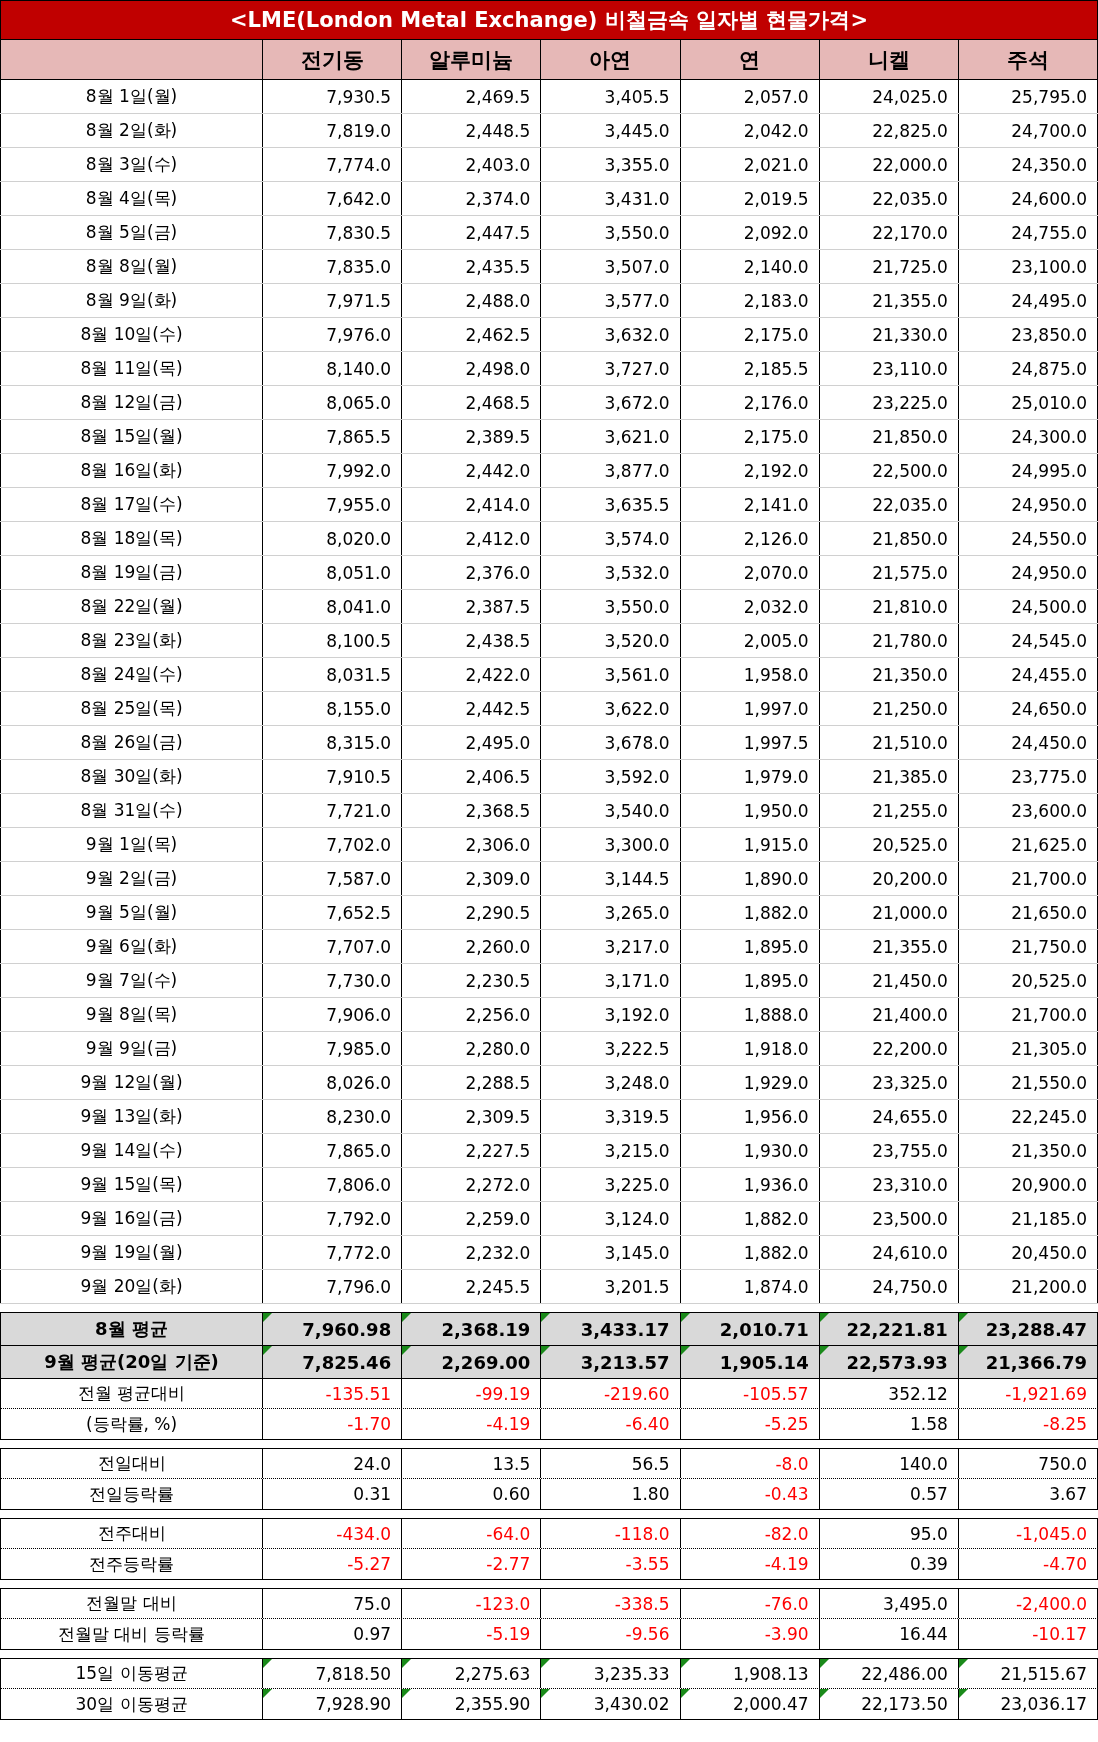 The image size is (1098, 1742). Describe the element at coordinates (472, 402) in the screenshot. I see `table-cell: 2,468.5` at that location.